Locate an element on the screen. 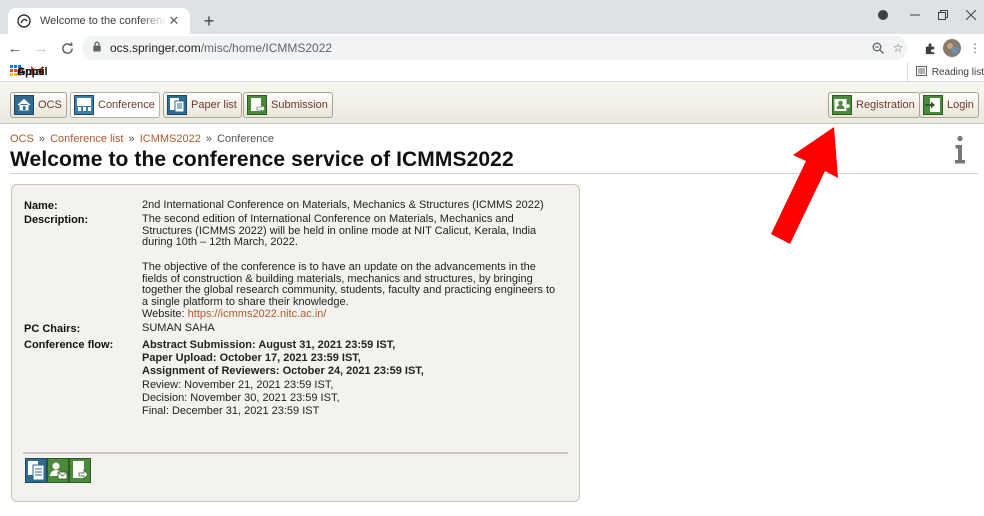 The height and width of the screenshot is (516, 984). flow-item-decision: Decision: November 30, 2021 23:59 IST, is located at coordinates (241, 397).